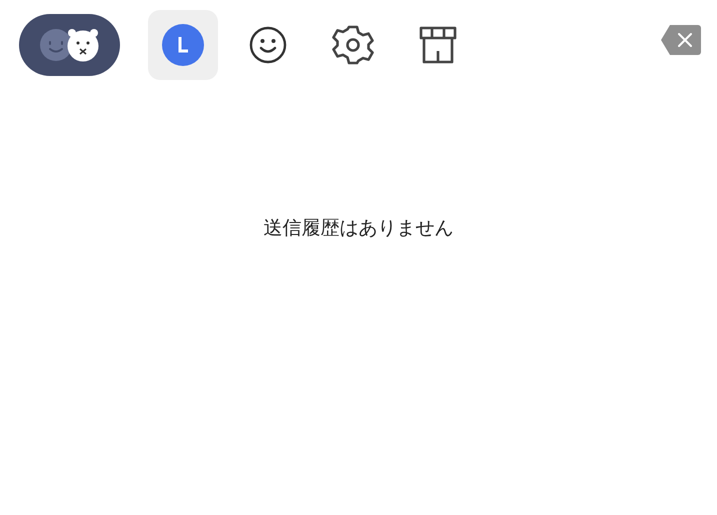 The image size is (717, 515). I want to click on settings-icon, so click(353, 45).